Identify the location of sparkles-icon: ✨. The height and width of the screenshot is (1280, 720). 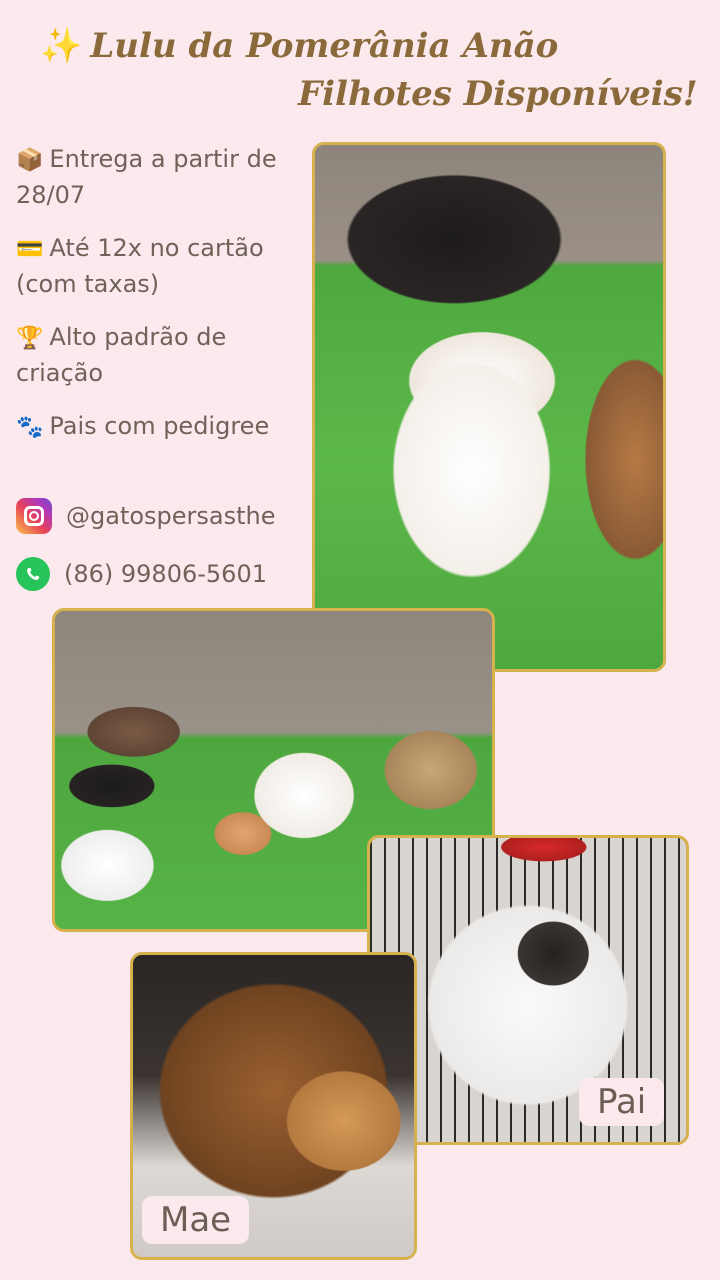
(61, 46).